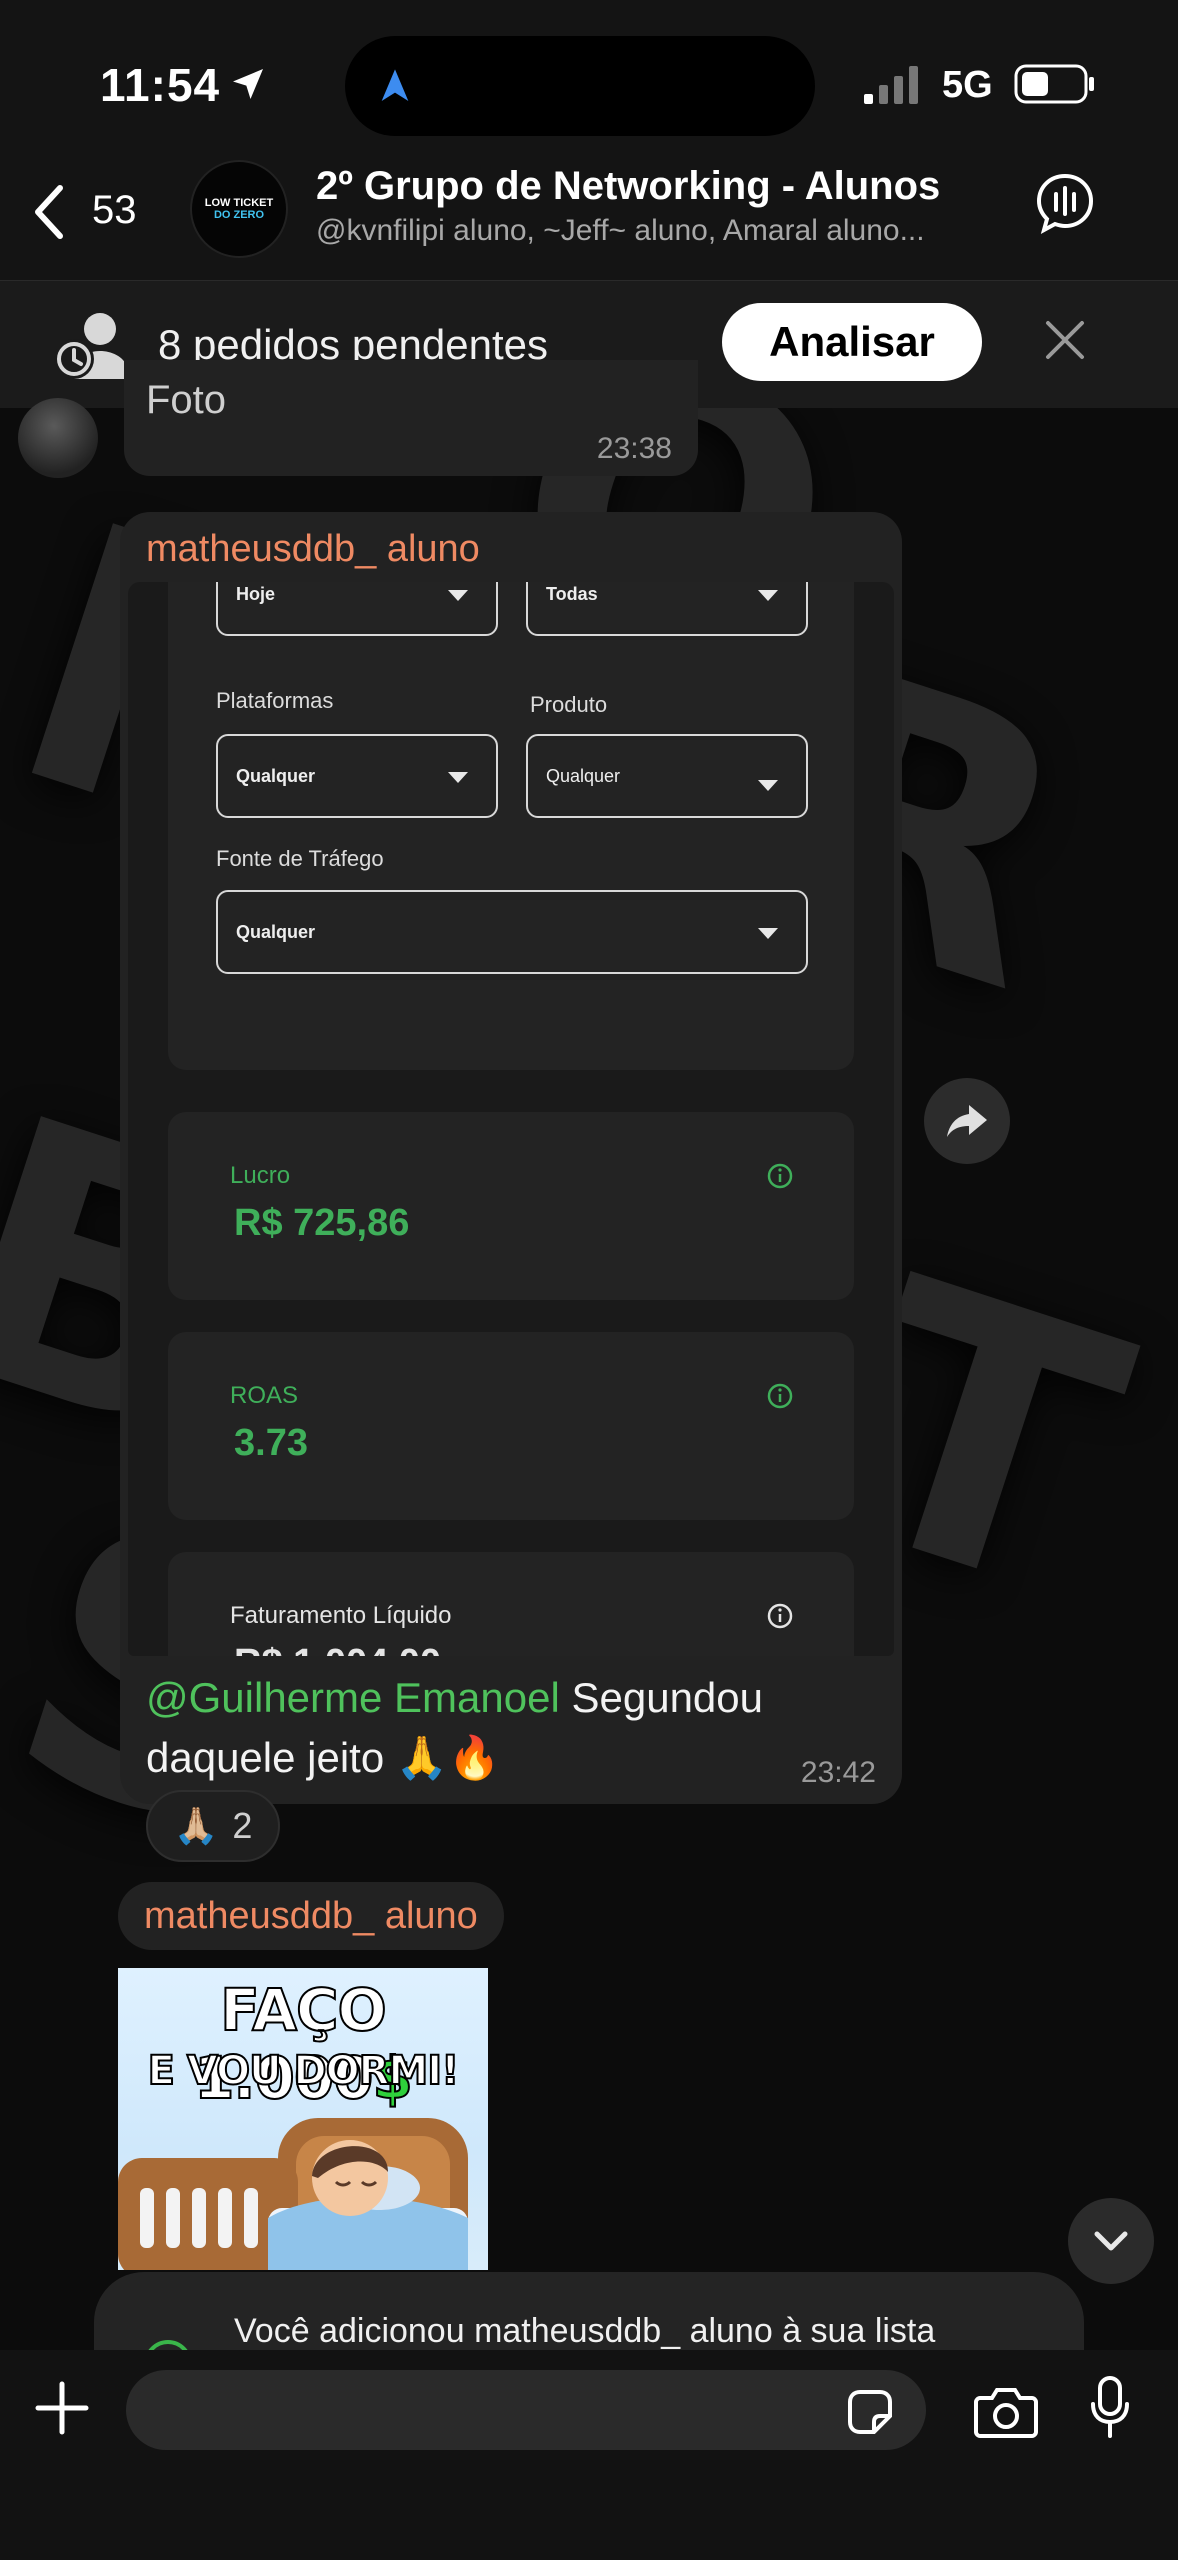 Image resolution: width=1178 pixels, height=2560 pixels. I want to click on navigation-arrow-icon, so click(395, 85).